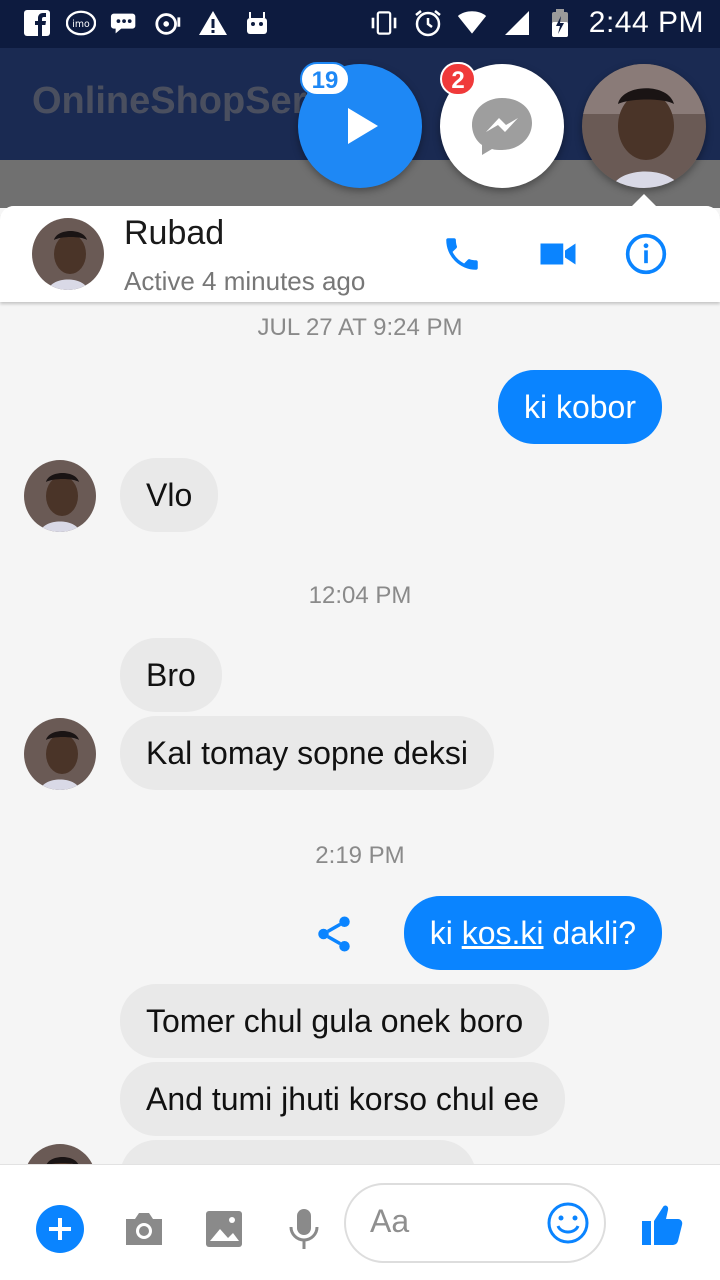  I want to click on voice-button, so click(304, 1229).